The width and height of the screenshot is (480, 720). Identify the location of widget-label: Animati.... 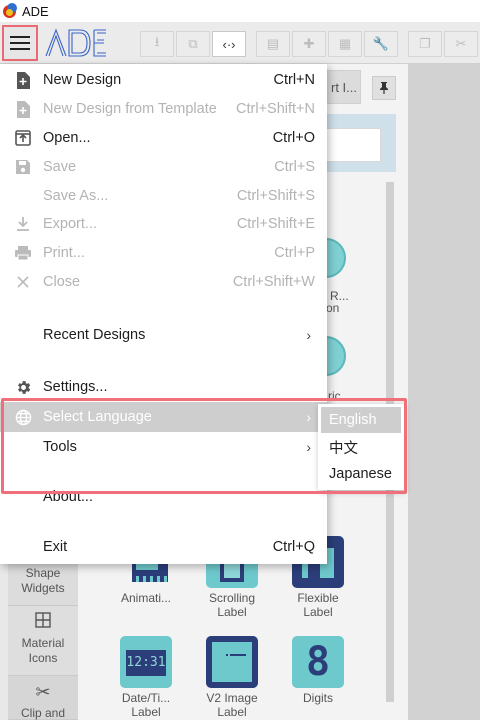
(145, 598).